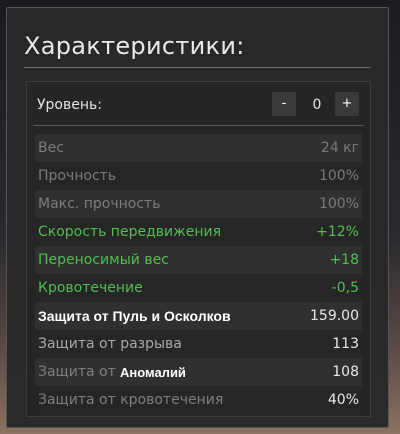 The width and height of the screenshot is (400, 434). What do you see at coordinates (90, 288) in the screenshot?
I see `stat-label: Кровотечение` at bounding box center [90, 288].